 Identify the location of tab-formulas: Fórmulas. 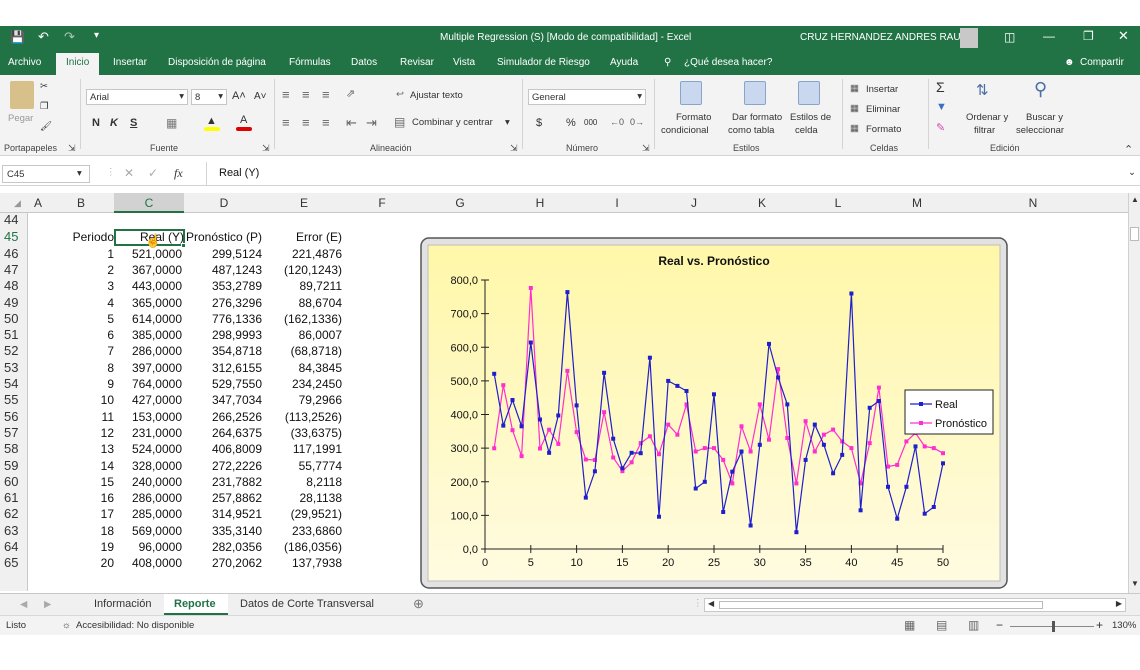
(310, 62).